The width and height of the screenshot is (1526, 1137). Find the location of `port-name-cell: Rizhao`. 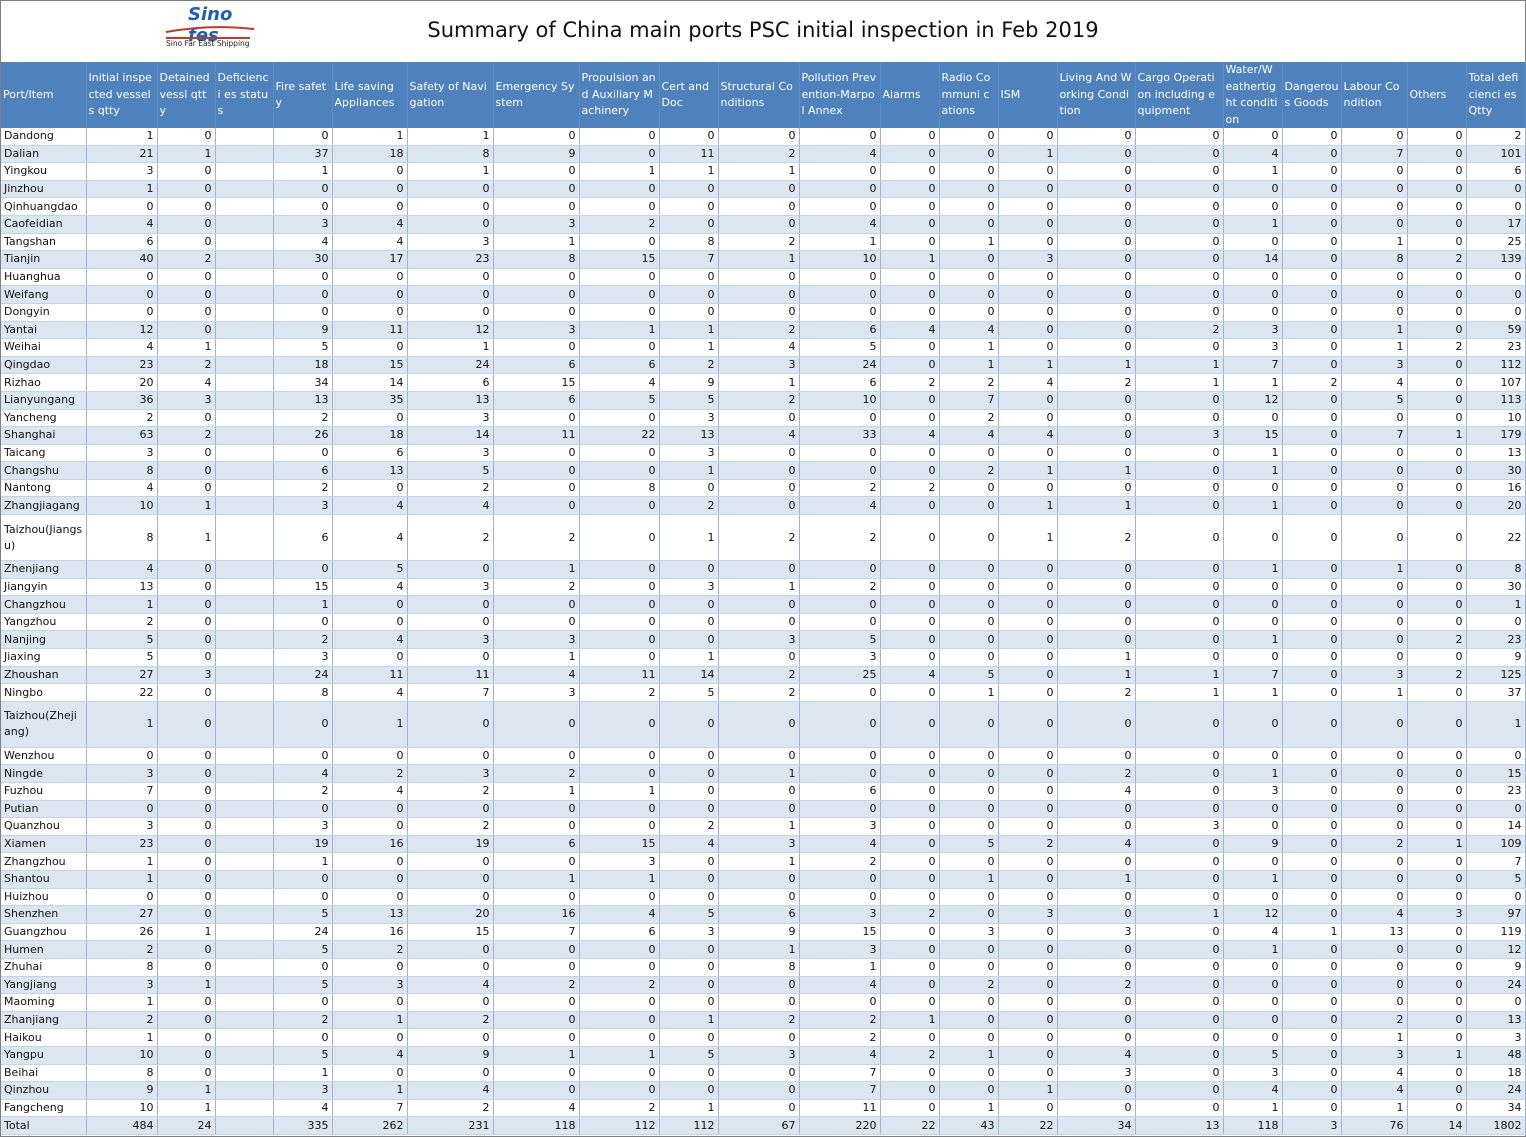

port-name-cell: Rizhao is located at coordinates (44, 382).